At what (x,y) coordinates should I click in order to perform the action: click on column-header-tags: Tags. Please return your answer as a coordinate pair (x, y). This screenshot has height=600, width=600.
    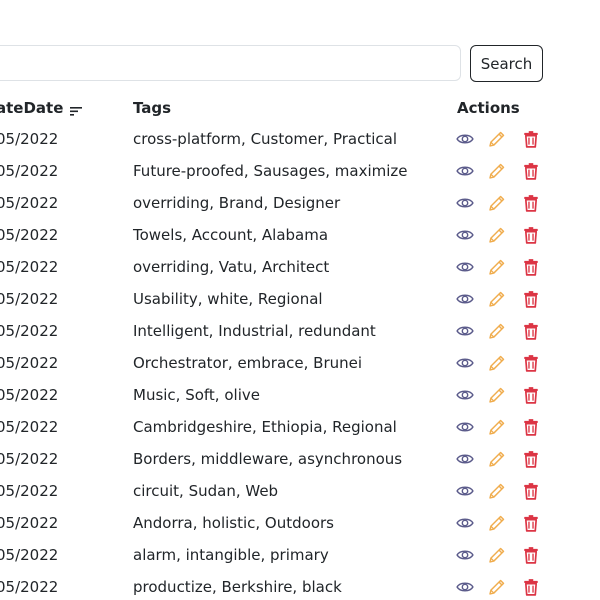
    Looking at the image, I should click on (152, 108).